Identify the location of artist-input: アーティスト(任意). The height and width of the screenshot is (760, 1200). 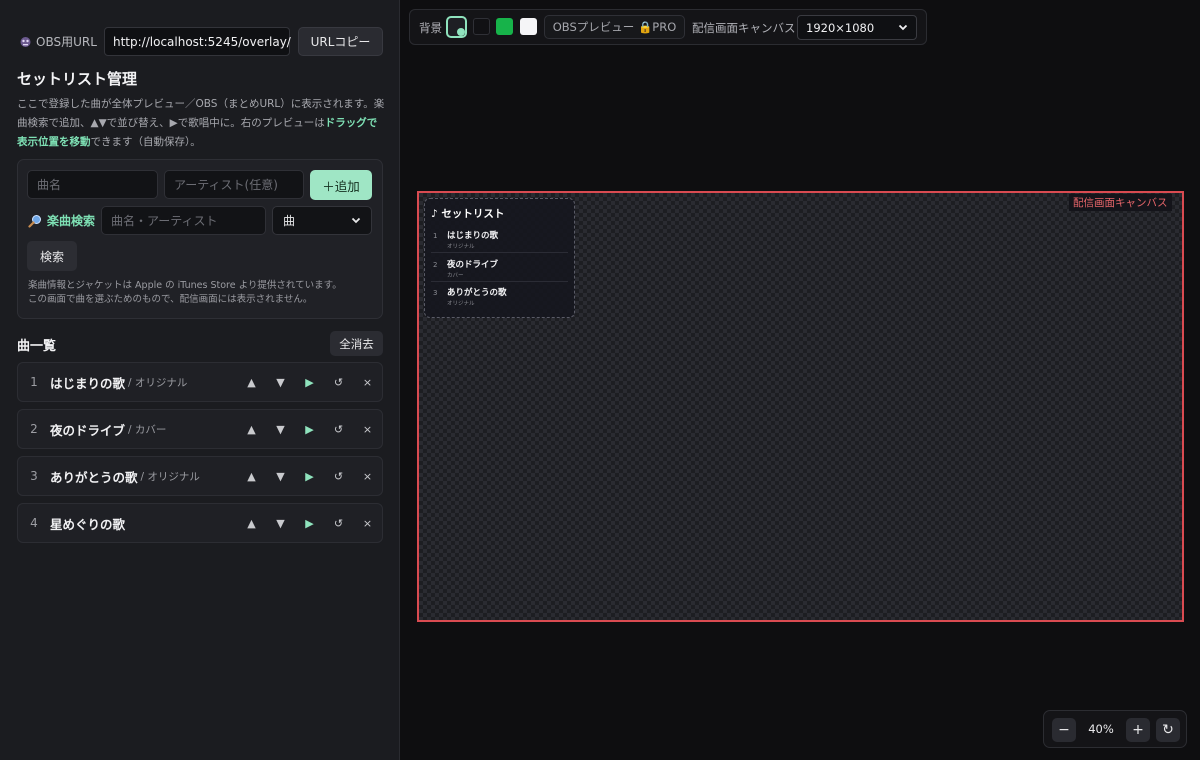
(234, 184).